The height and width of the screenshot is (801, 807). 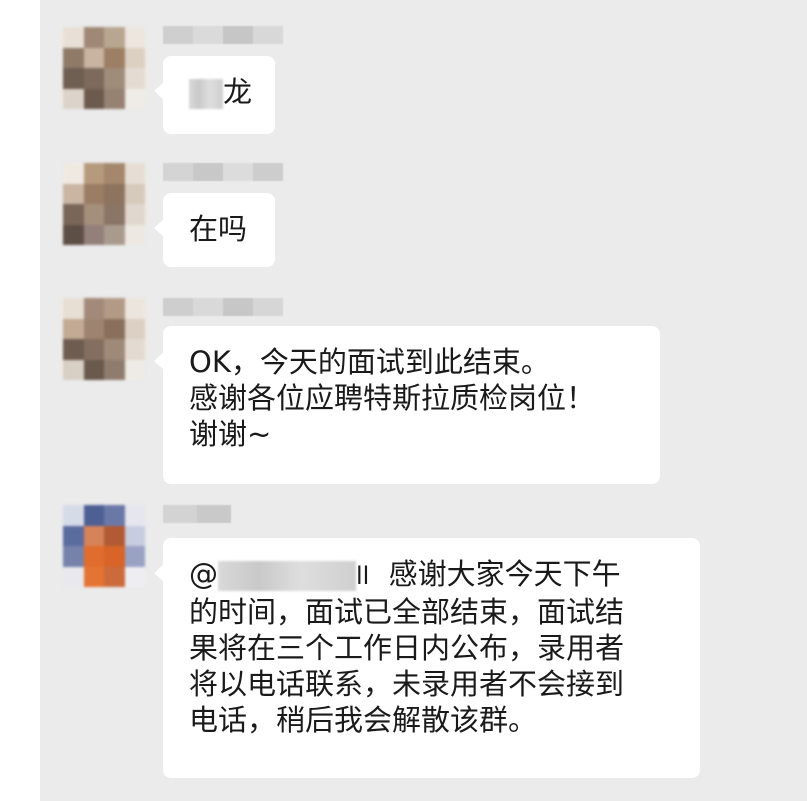 I want to click on message-text: 感谢大家今天下午, so click(x=504, y=574).